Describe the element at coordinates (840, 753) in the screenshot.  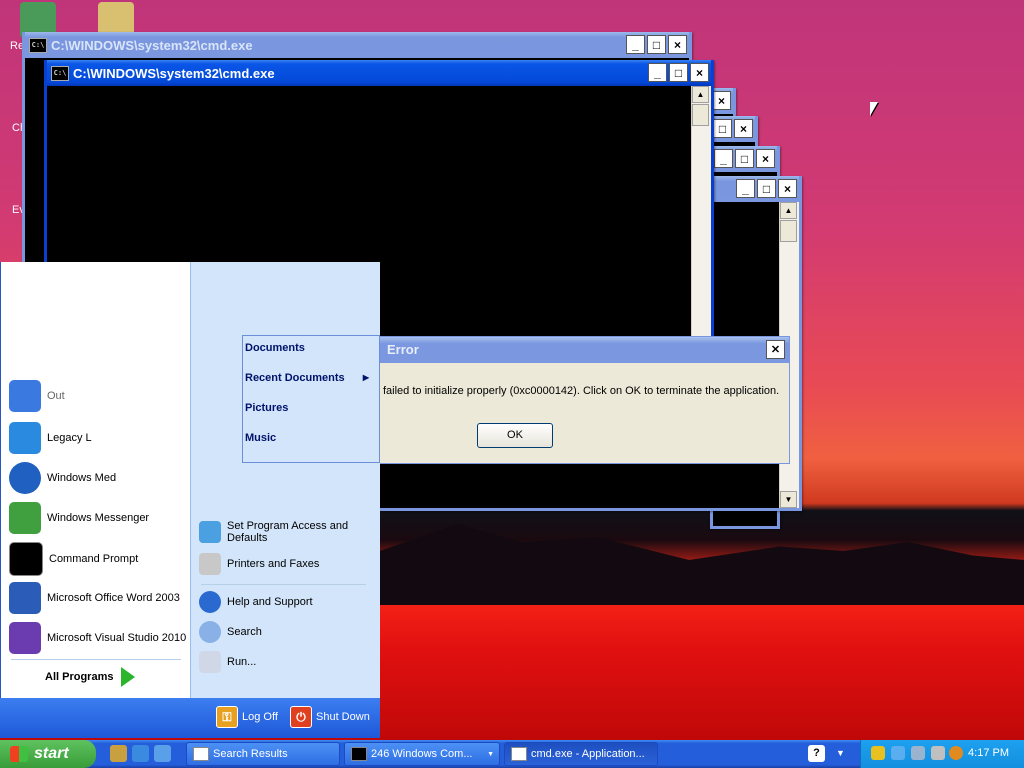
I see `expand-icon: ▼` at that location.